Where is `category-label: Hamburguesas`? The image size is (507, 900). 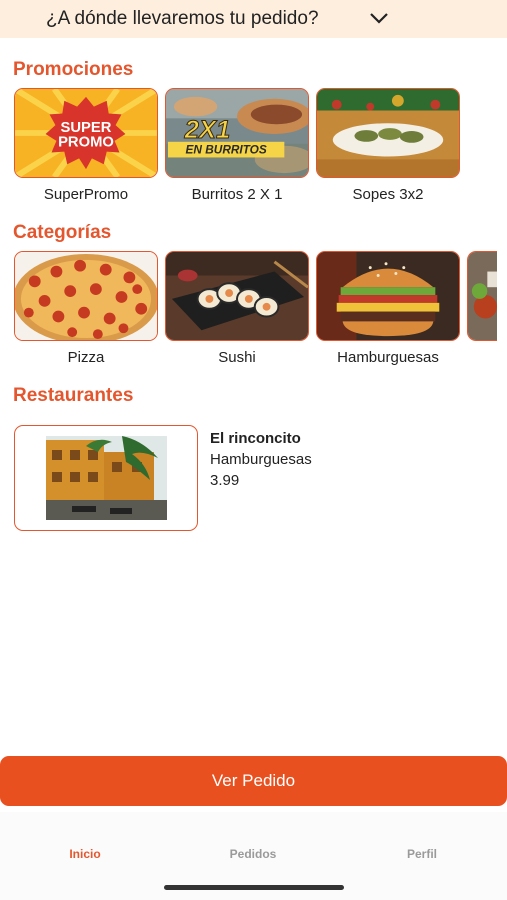 category-label: Hamburguesas is located at coordinates (388, 357).